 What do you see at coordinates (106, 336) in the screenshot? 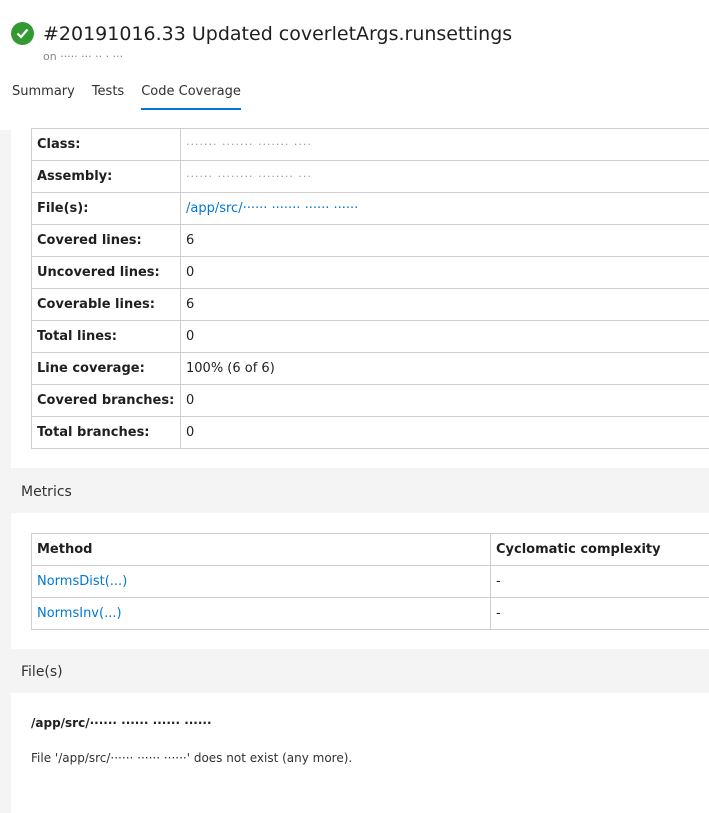
I see `total-lines-label: Total lines:` at bounding box center [106, 336].